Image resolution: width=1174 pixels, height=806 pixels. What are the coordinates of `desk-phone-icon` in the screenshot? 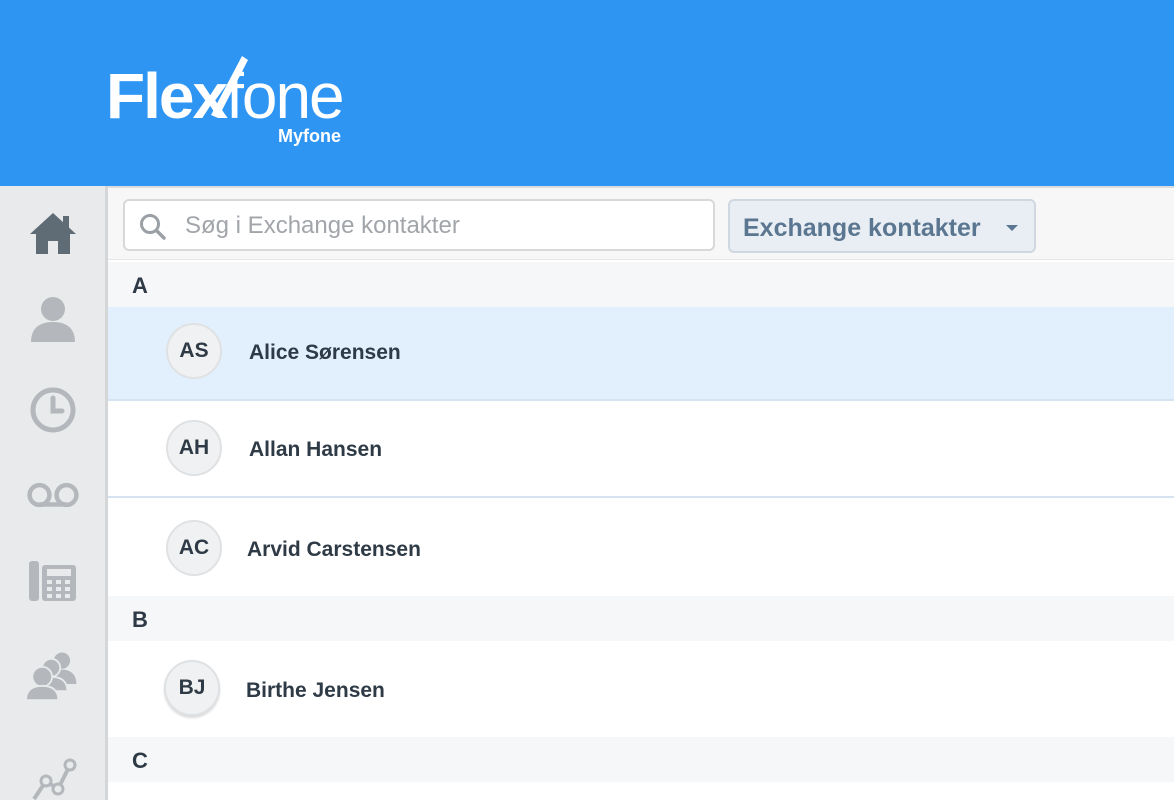 It's located at (52, 581).